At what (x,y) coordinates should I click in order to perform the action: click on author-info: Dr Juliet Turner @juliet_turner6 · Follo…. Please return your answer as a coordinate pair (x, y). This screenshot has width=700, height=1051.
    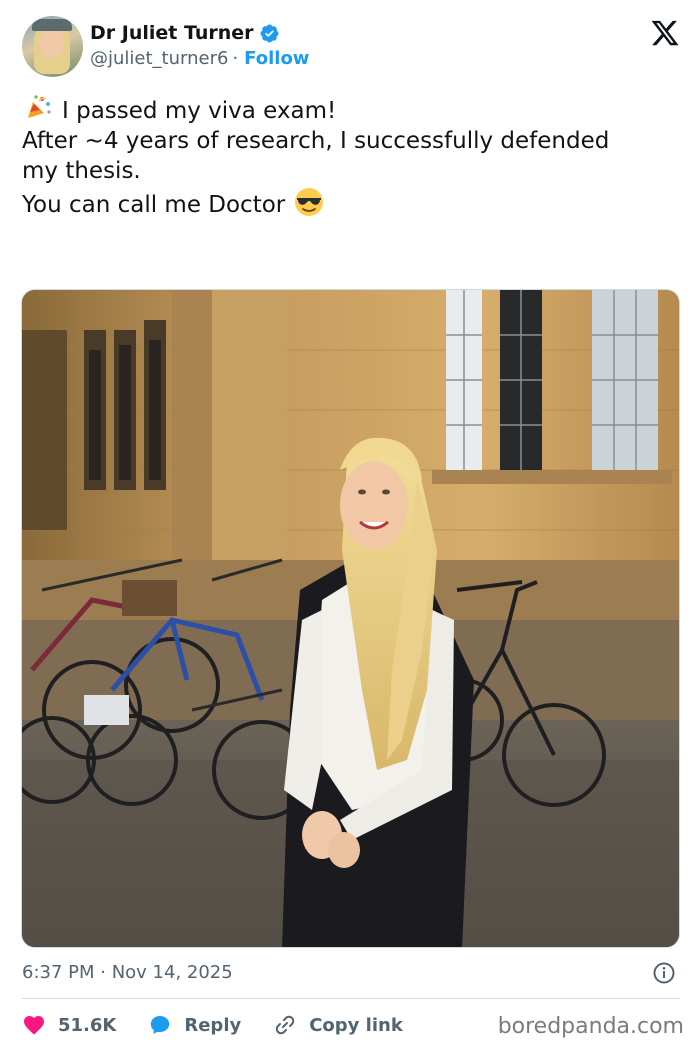
    Looking at the image, I should click on (199, 45).